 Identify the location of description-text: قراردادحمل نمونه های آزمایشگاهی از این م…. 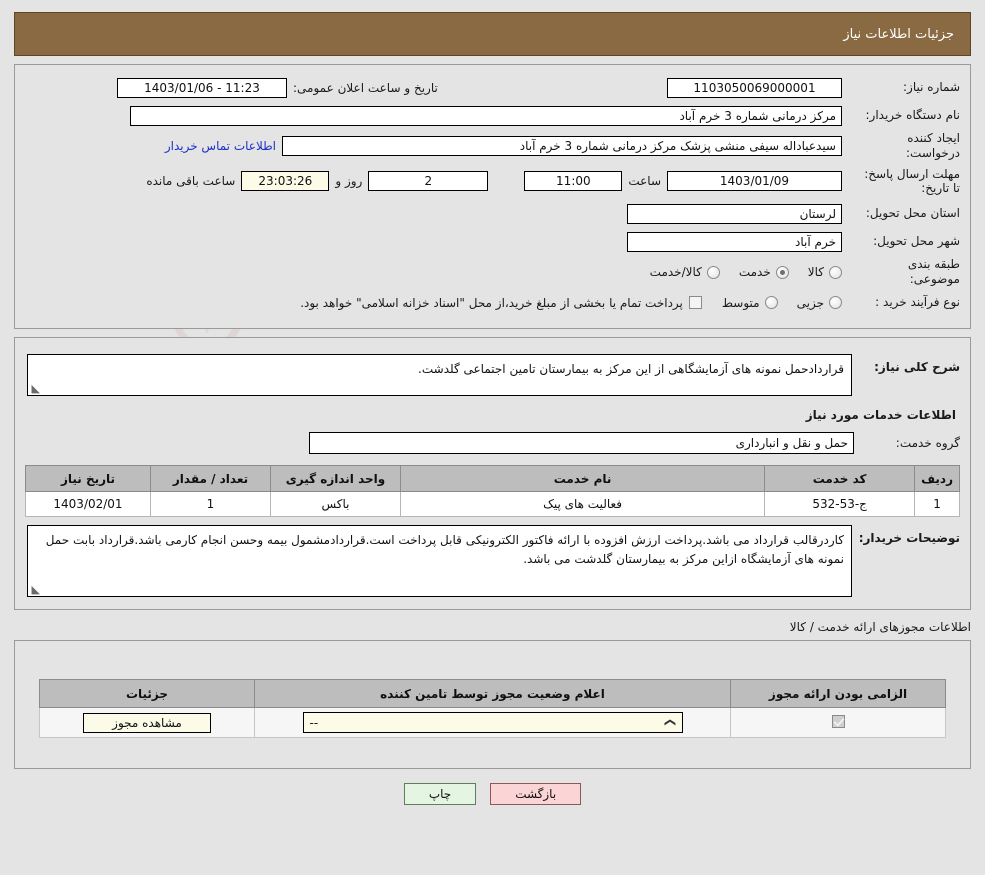
(631, 369).